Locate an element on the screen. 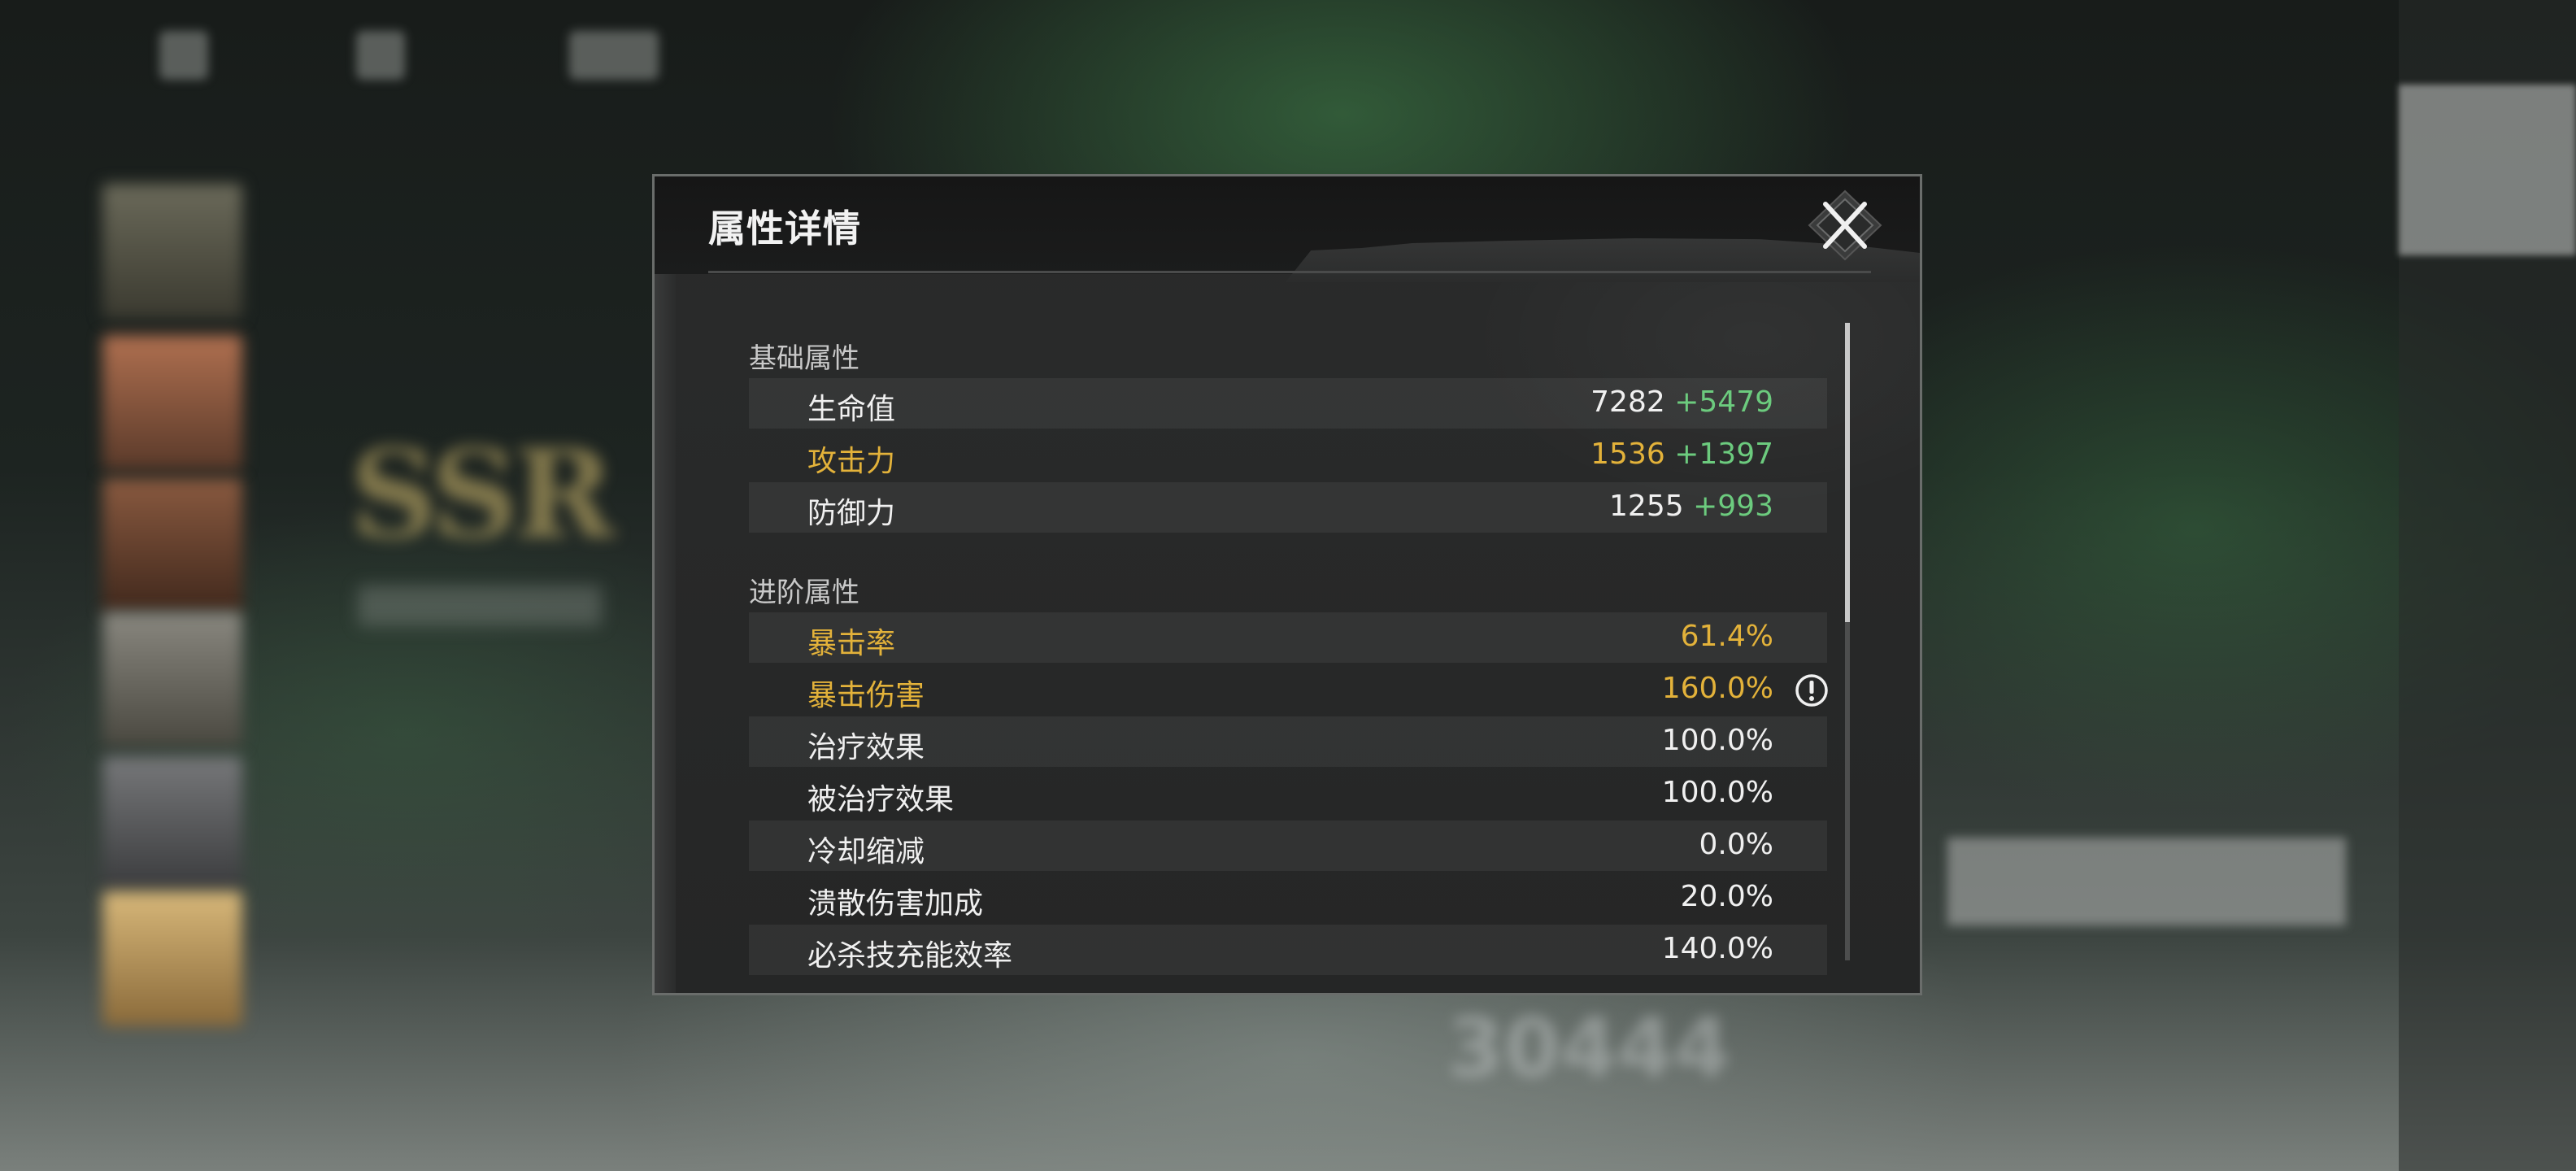 The height and width of the screenshot is (1171, 2576). attribute-row-defense: 防御力 1255 +993 is located at coordinates (1288, 507).